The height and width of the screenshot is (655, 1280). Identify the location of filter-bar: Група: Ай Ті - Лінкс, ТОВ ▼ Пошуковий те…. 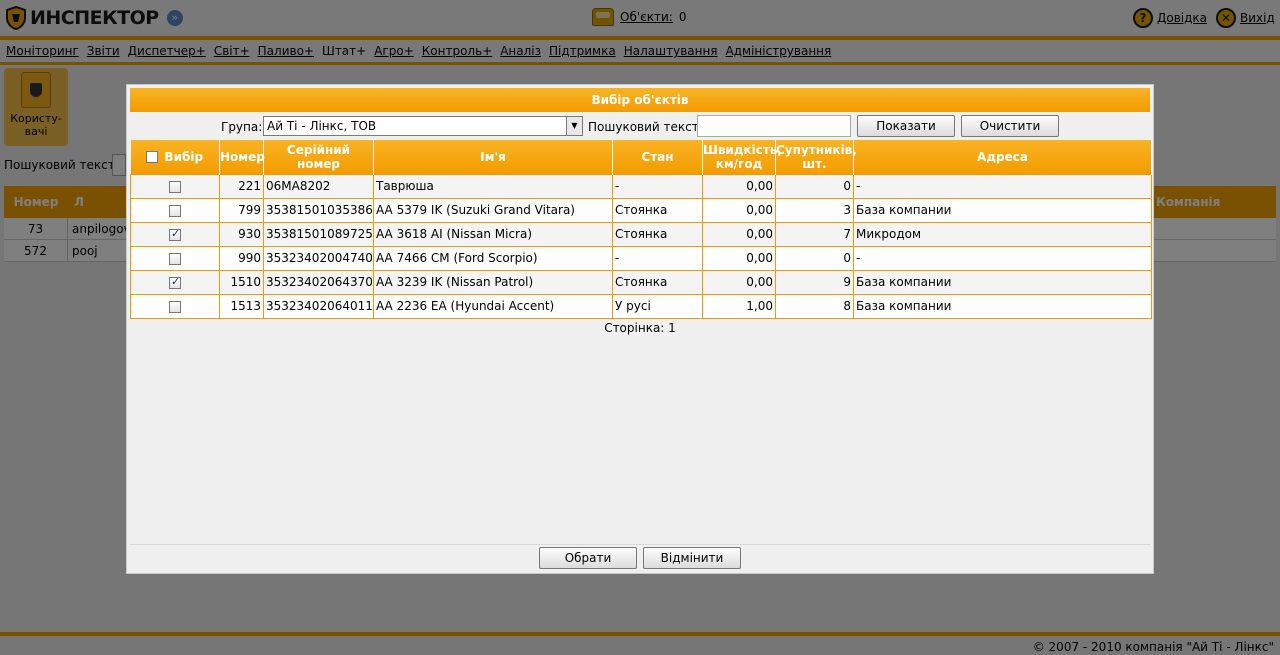
(640, 127).